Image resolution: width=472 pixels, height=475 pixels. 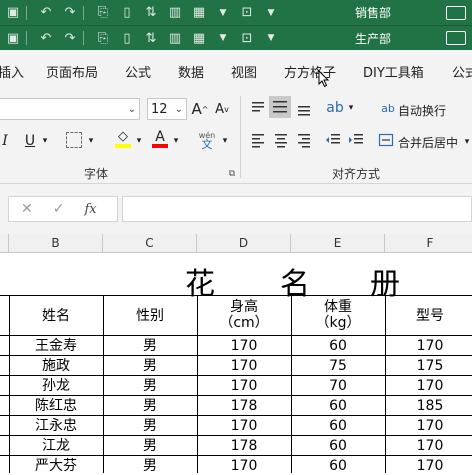 What do you see at coordinates (333, 140) in the screenshot?
I see `decrease-indent-icon` at bounding box center [333, 140].